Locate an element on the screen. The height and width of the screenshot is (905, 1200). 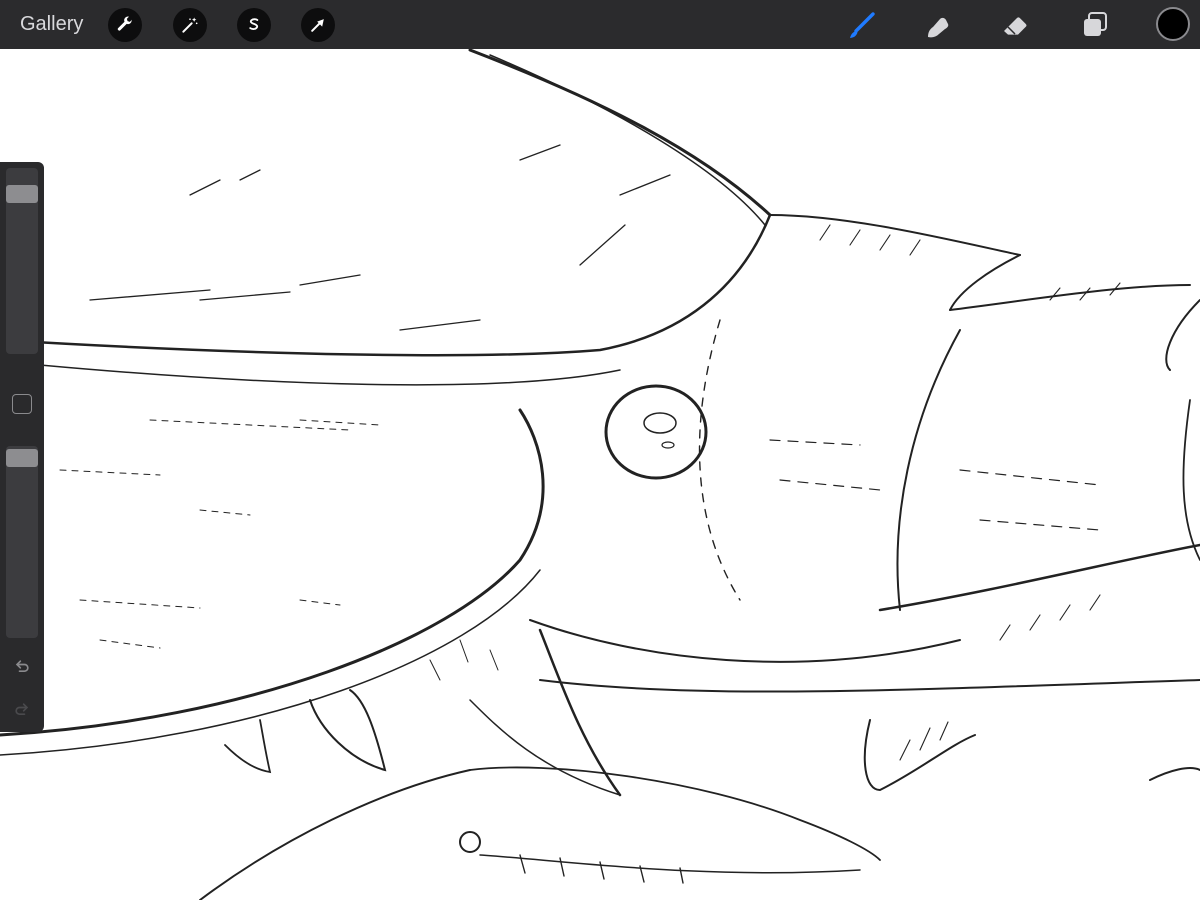
selection-s-icon is located at coordinates (254, 24).